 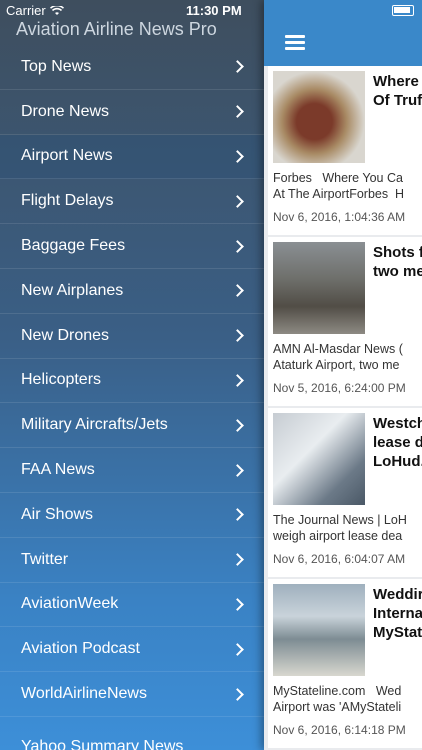 I want to click on menu-item-air-shows: Air Shows, so click(x=132, y=515).